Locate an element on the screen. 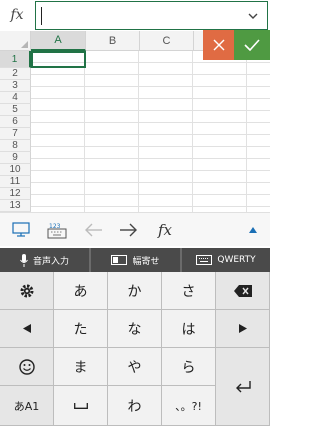 Image resolution: width=320 pixels, height=426 pixels. close-icon is located at coordinates (218, 45).